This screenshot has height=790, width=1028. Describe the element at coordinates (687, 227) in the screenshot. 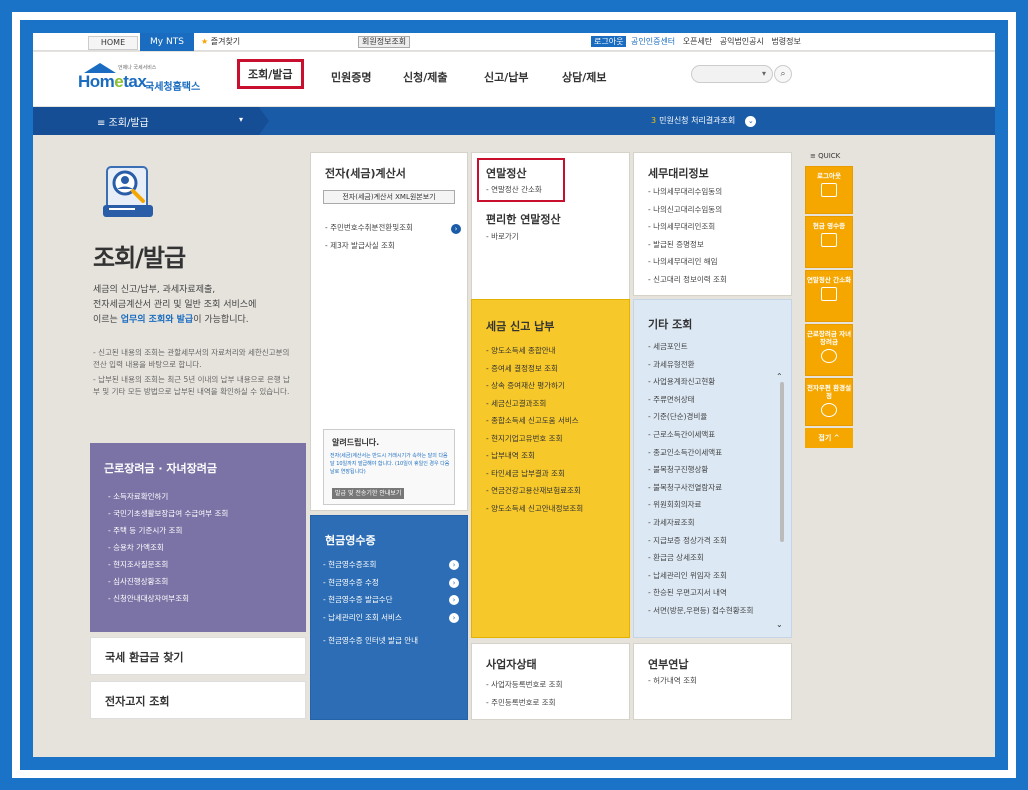

I see `list-item: 나의세무대리인조회` at that location.